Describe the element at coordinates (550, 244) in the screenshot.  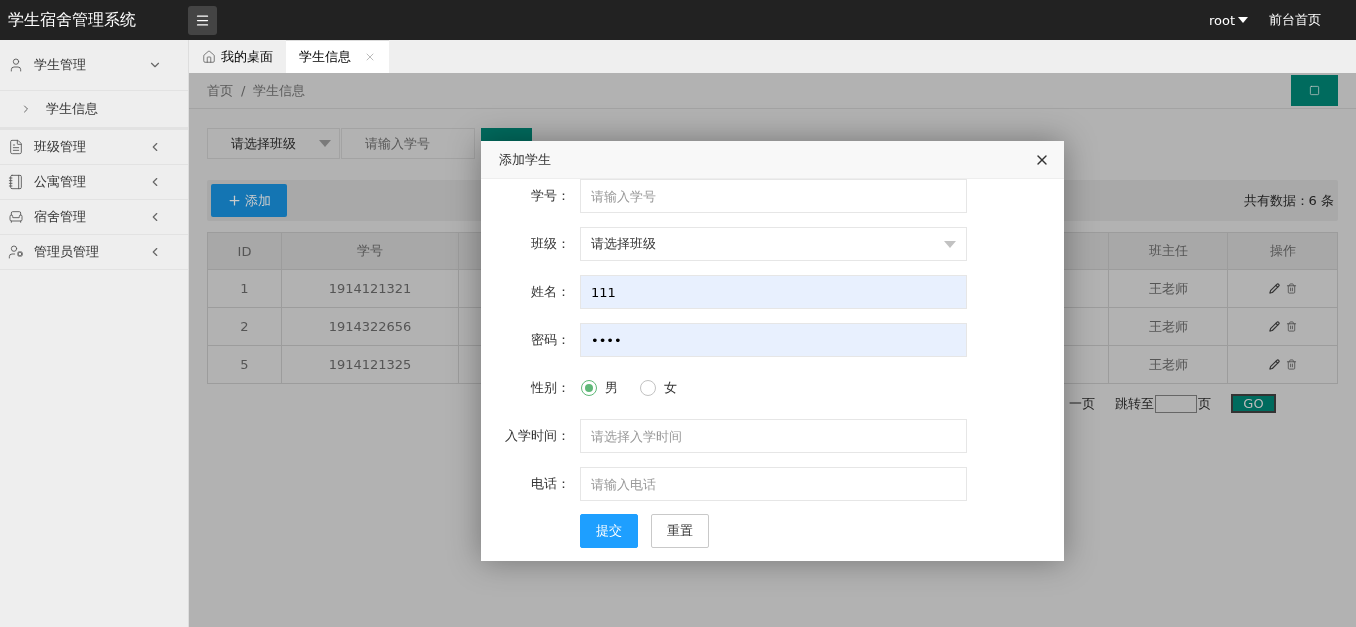
I see `field-label: 班级：` at that location.